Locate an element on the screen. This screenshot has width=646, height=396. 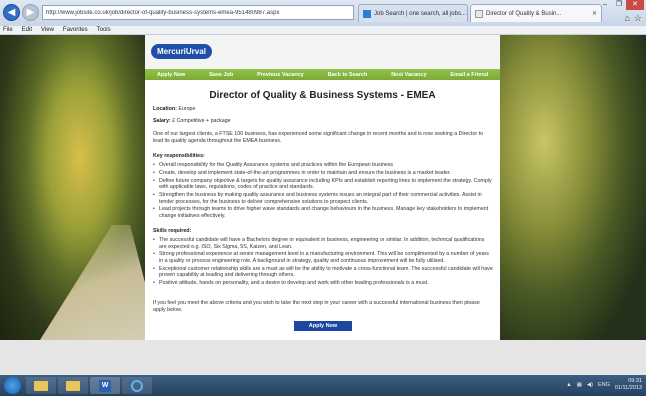
folder-icon is located at coordinates (41, 385).